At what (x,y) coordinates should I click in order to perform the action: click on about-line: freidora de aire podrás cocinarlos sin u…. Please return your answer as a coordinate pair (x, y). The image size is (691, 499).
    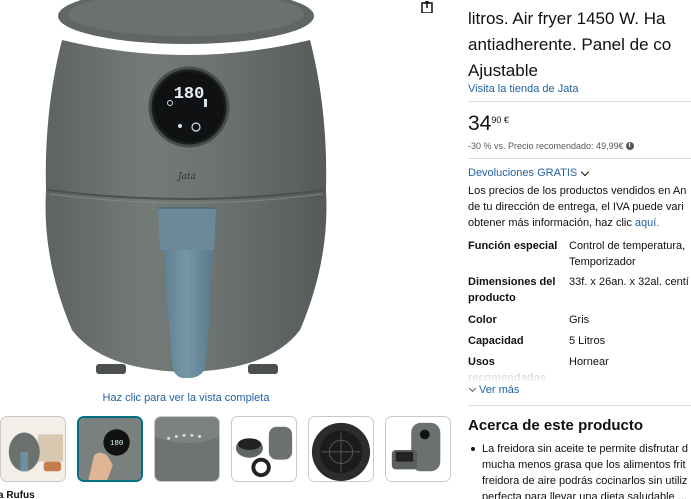
    Looking at the image, I should click on (585, 481).